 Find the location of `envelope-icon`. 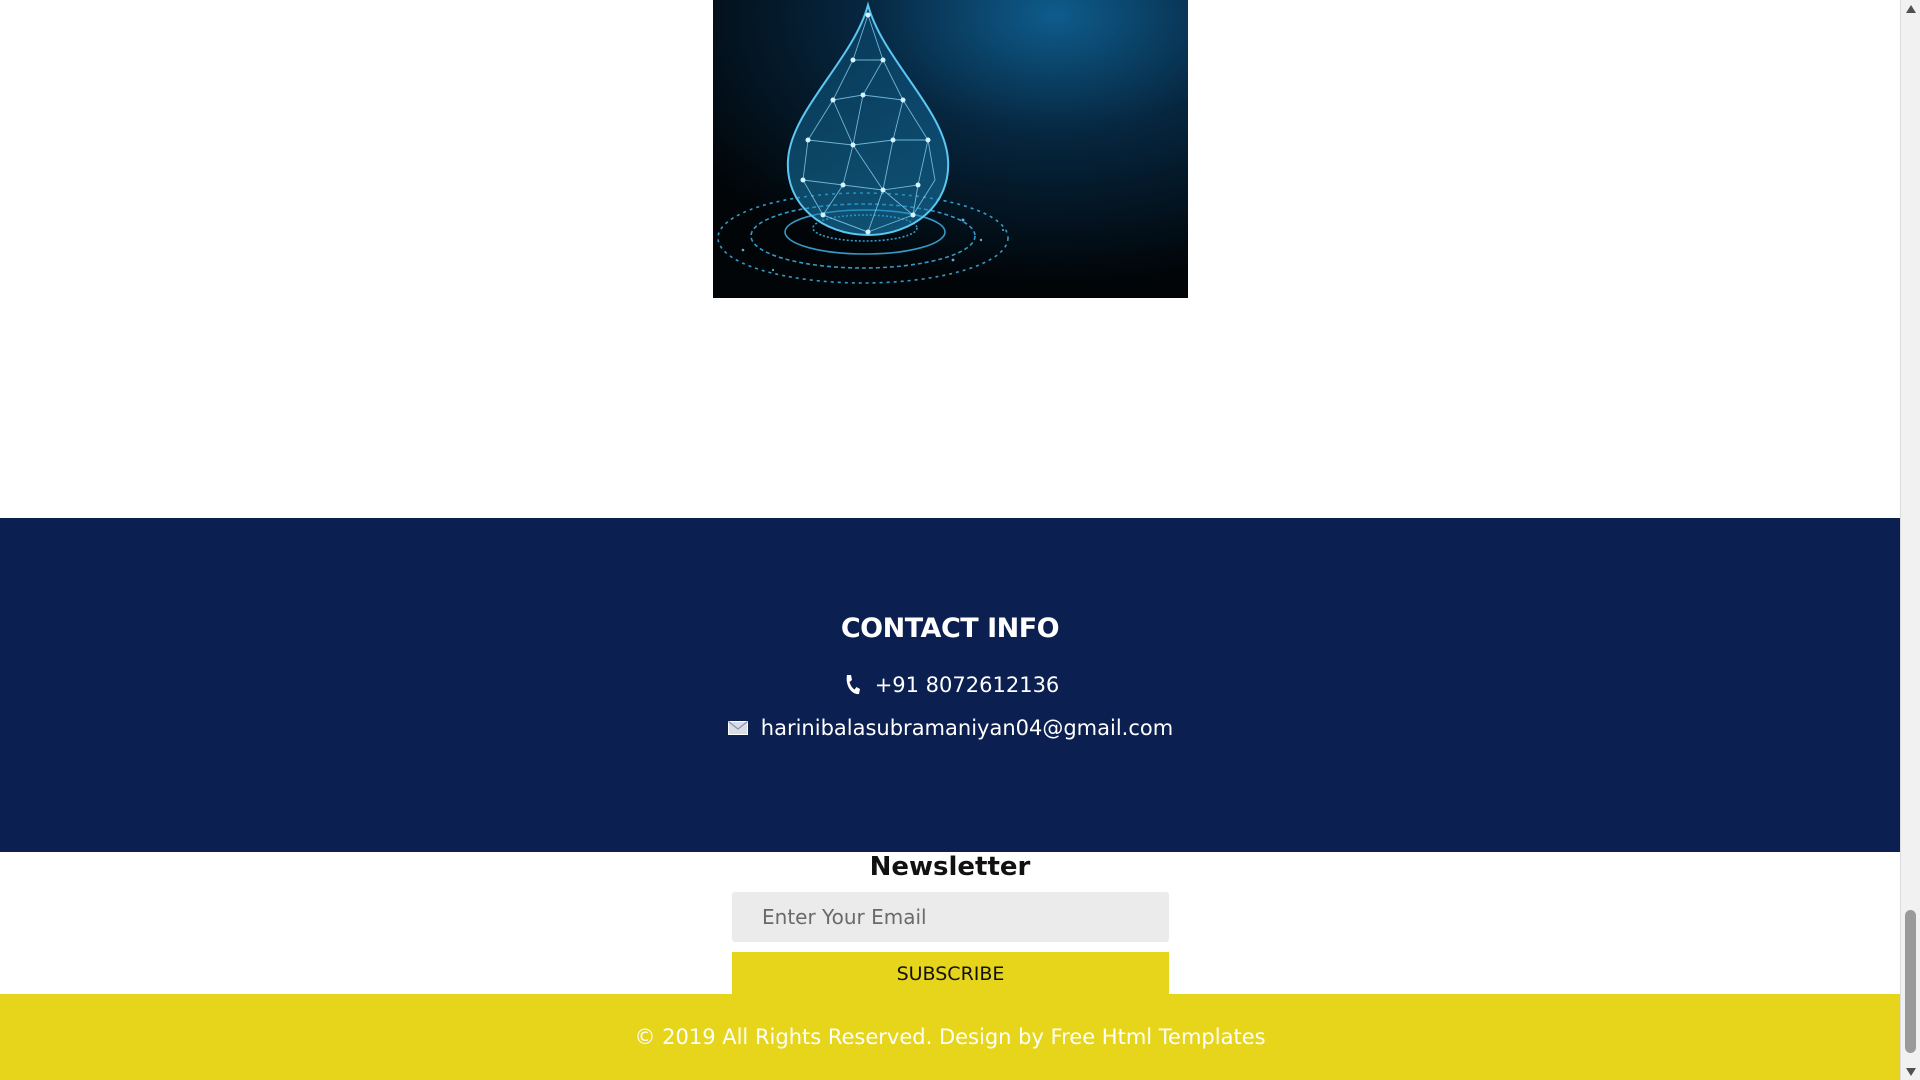

envelope-icon is located at coordinates (738, 728).